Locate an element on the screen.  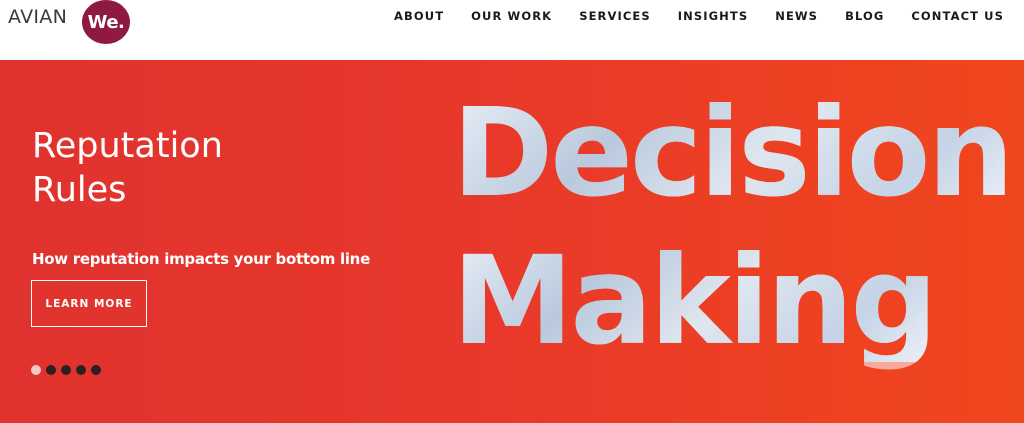
learn-more-button: LEARN MORE is located at coordinates (89, 303).